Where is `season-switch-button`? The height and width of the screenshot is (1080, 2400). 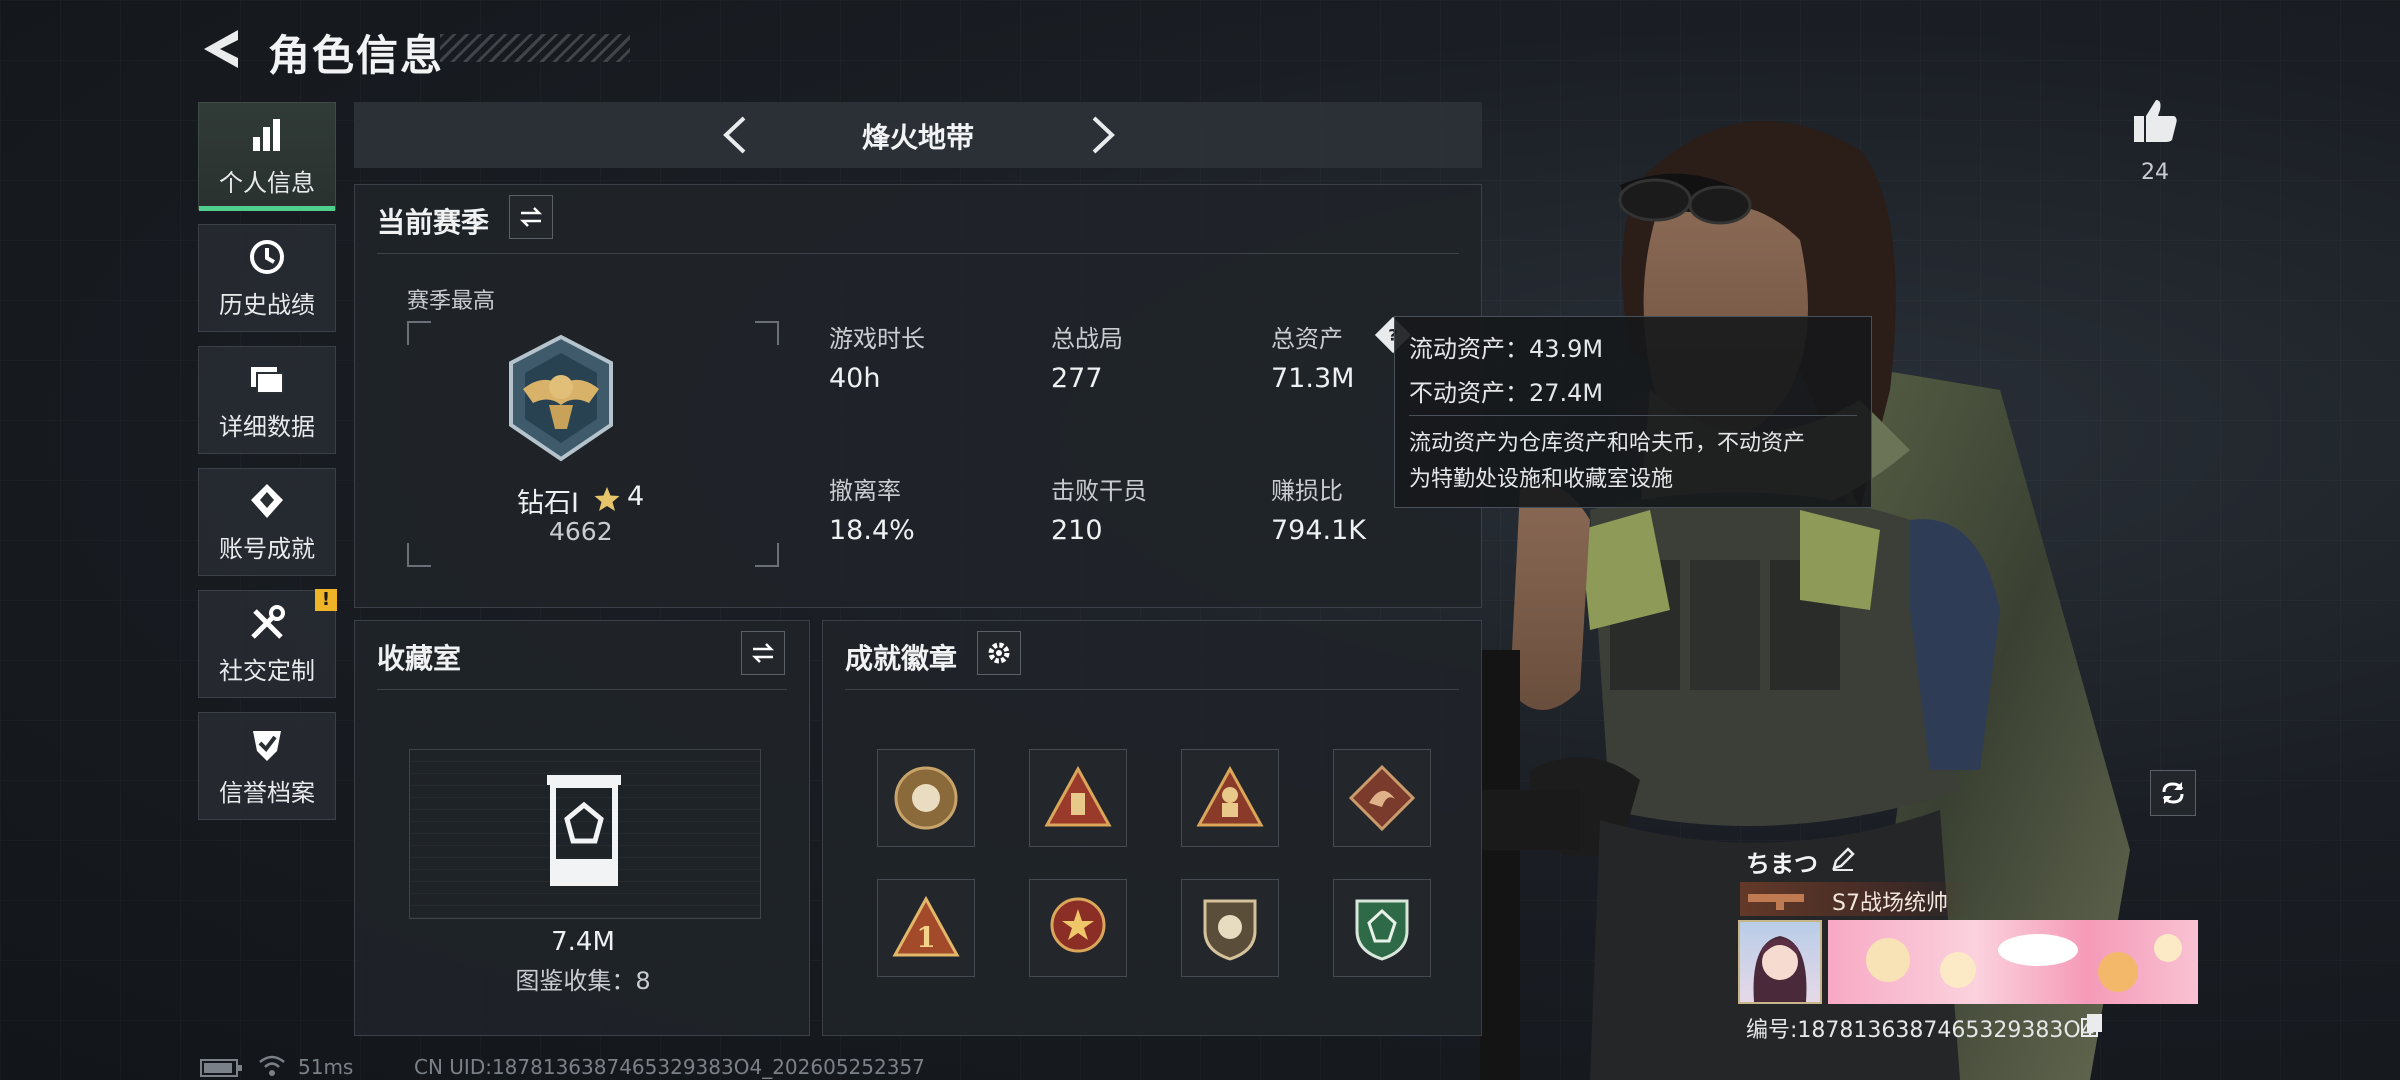
season-switch-button is located at coordinates (531, 217).